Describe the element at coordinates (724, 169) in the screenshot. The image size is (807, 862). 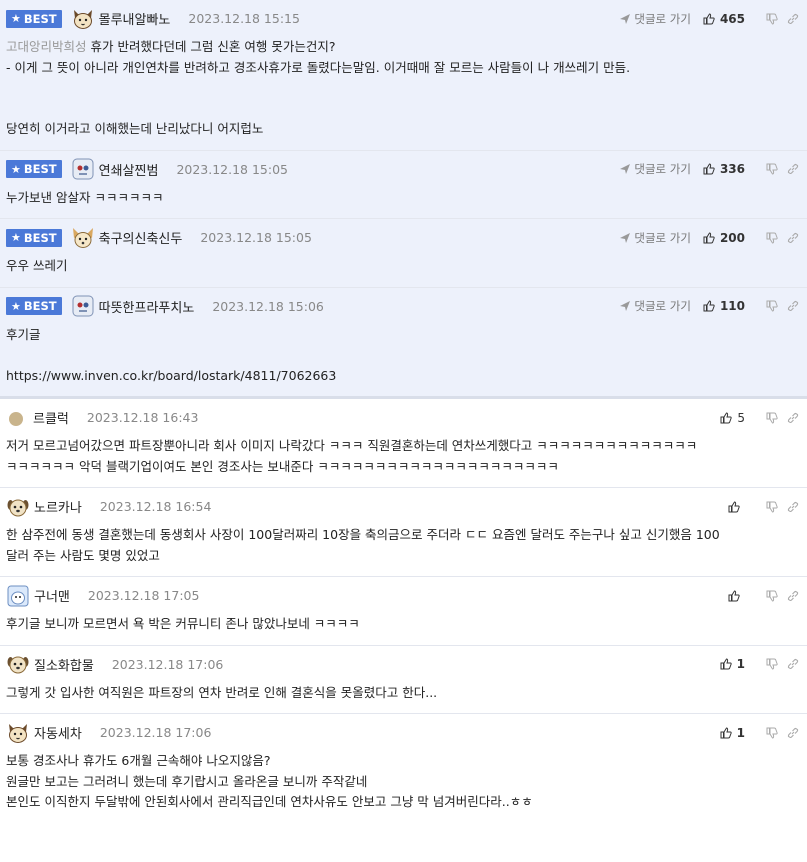
I see `like-button: 336` at that location.